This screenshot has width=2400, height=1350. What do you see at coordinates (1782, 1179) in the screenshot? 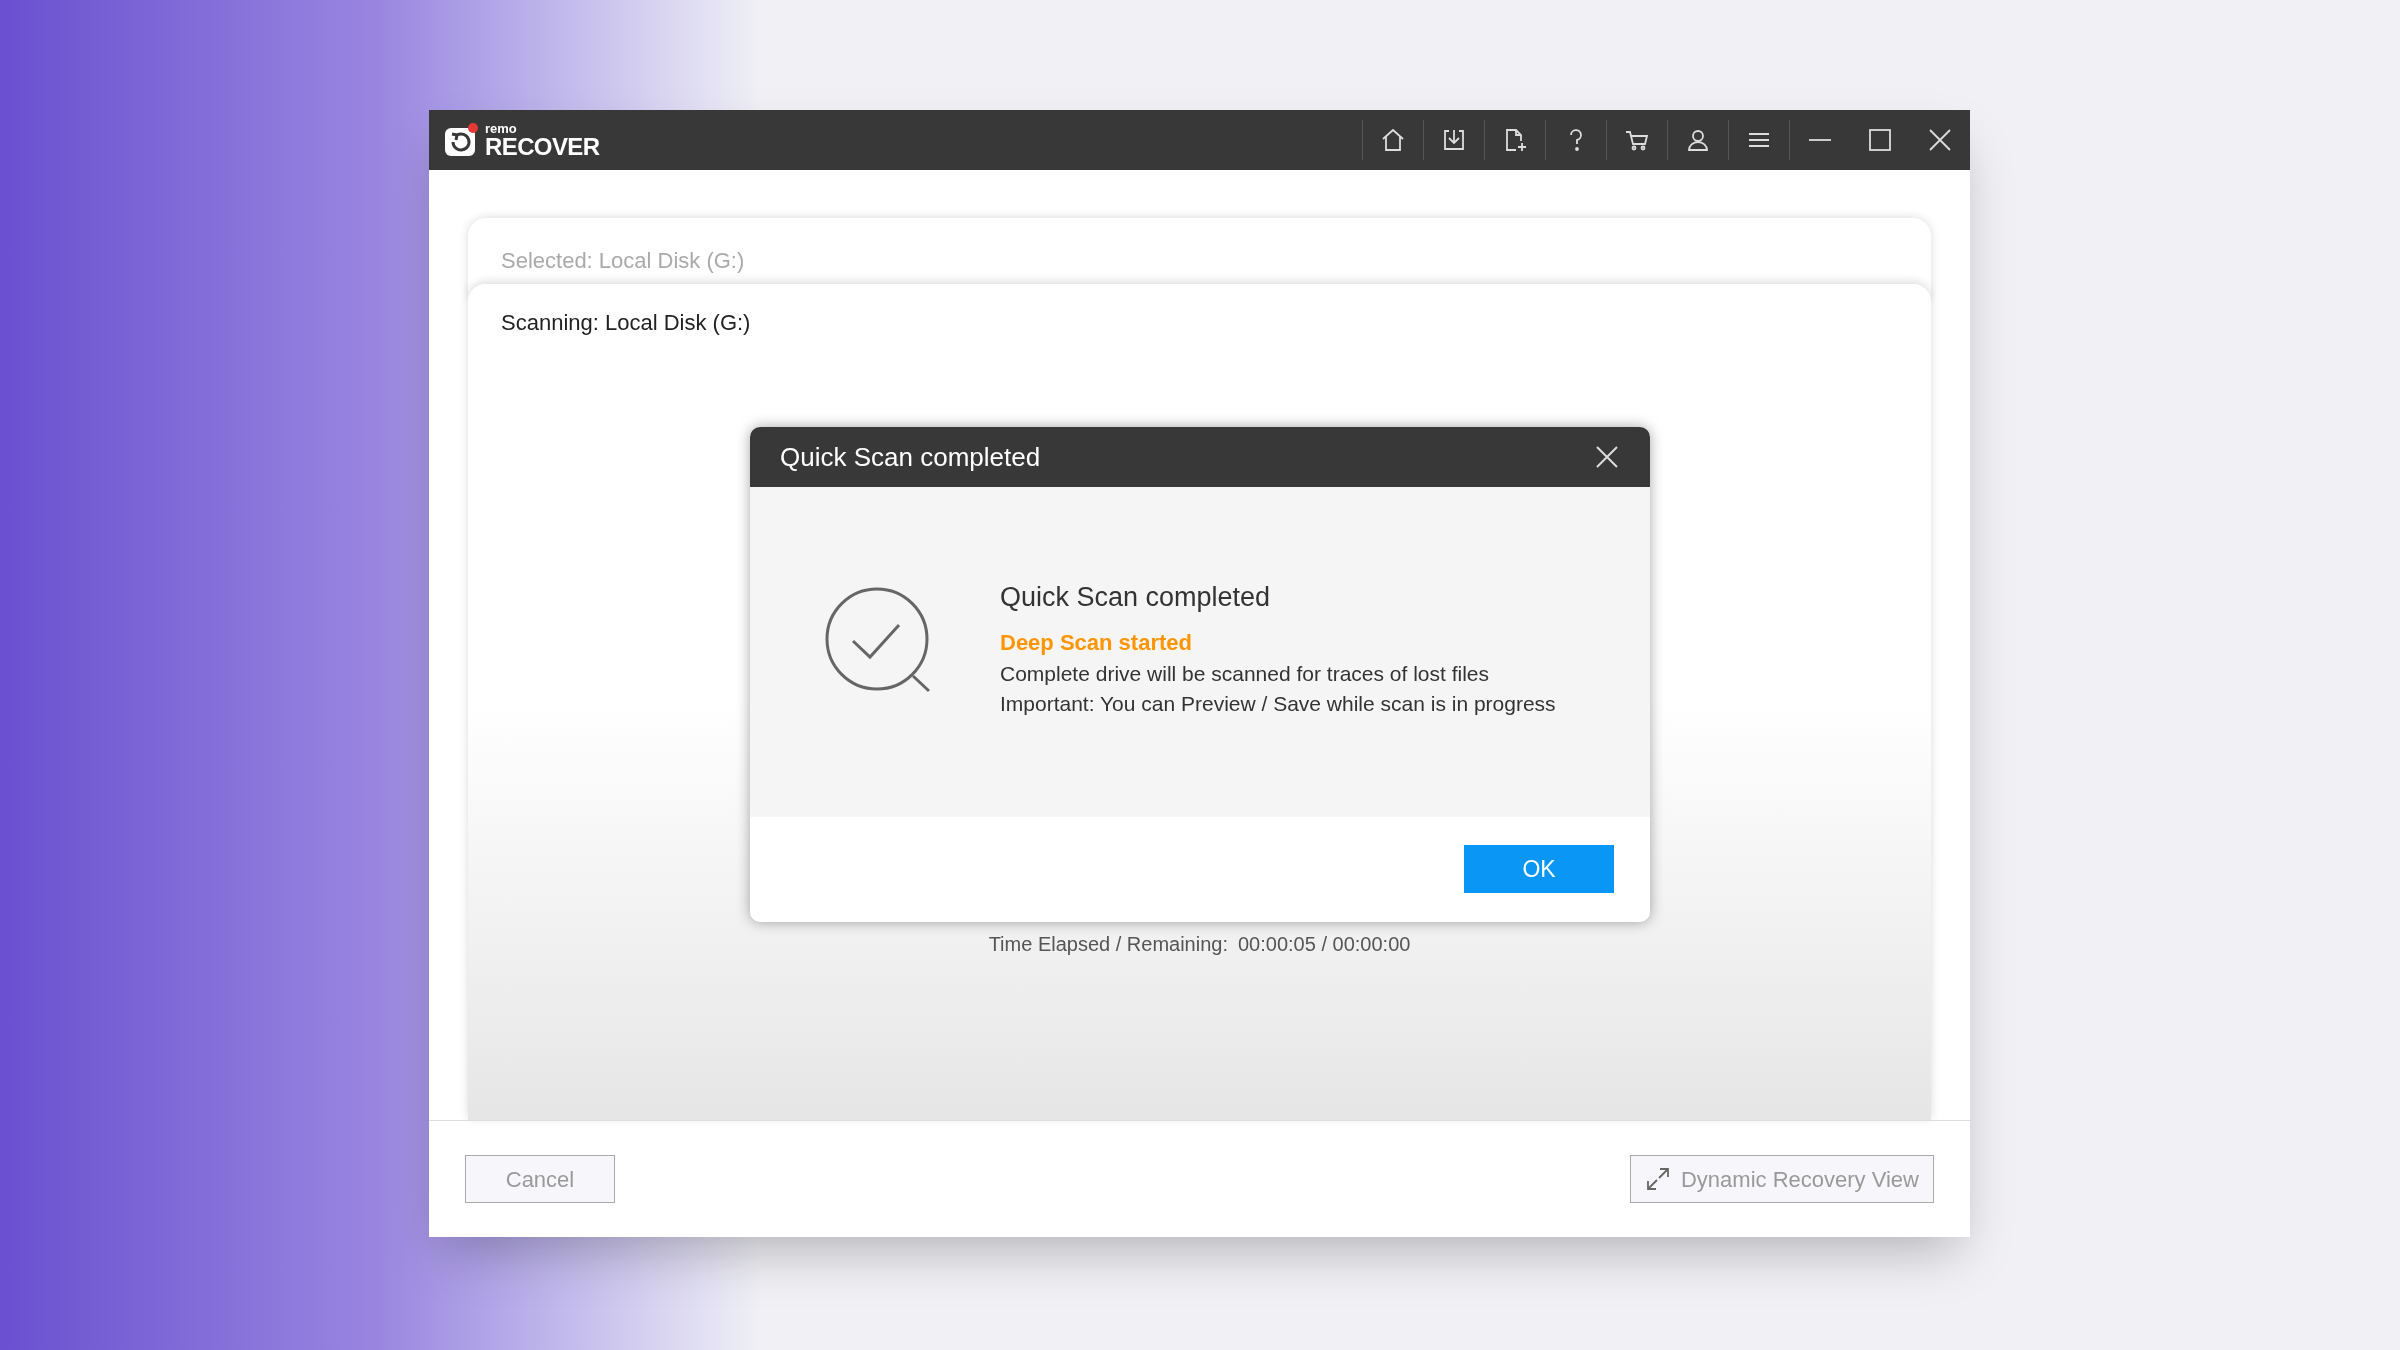
I see `dynamic-recovery-view-button: Dynamic Recovery View` at bounding box center [1782, 1179].